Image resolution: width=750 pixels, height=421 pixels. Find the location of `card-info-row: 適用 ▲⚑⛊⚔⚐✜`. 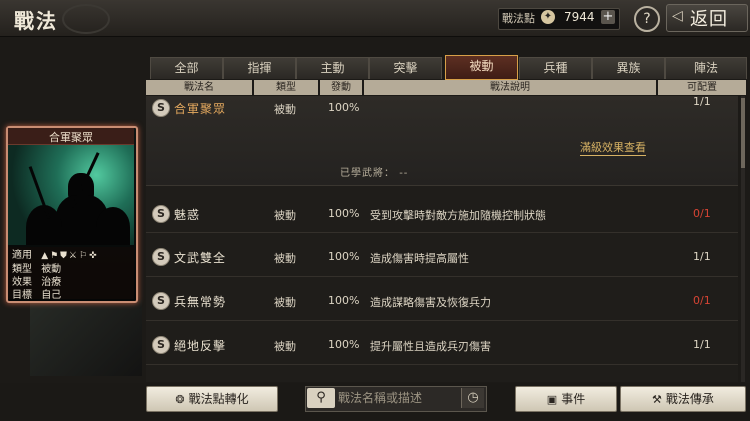

card-info-row: 適用 ▲⚑⛊⚔⚐✜ is located at coordinates (71, 256).